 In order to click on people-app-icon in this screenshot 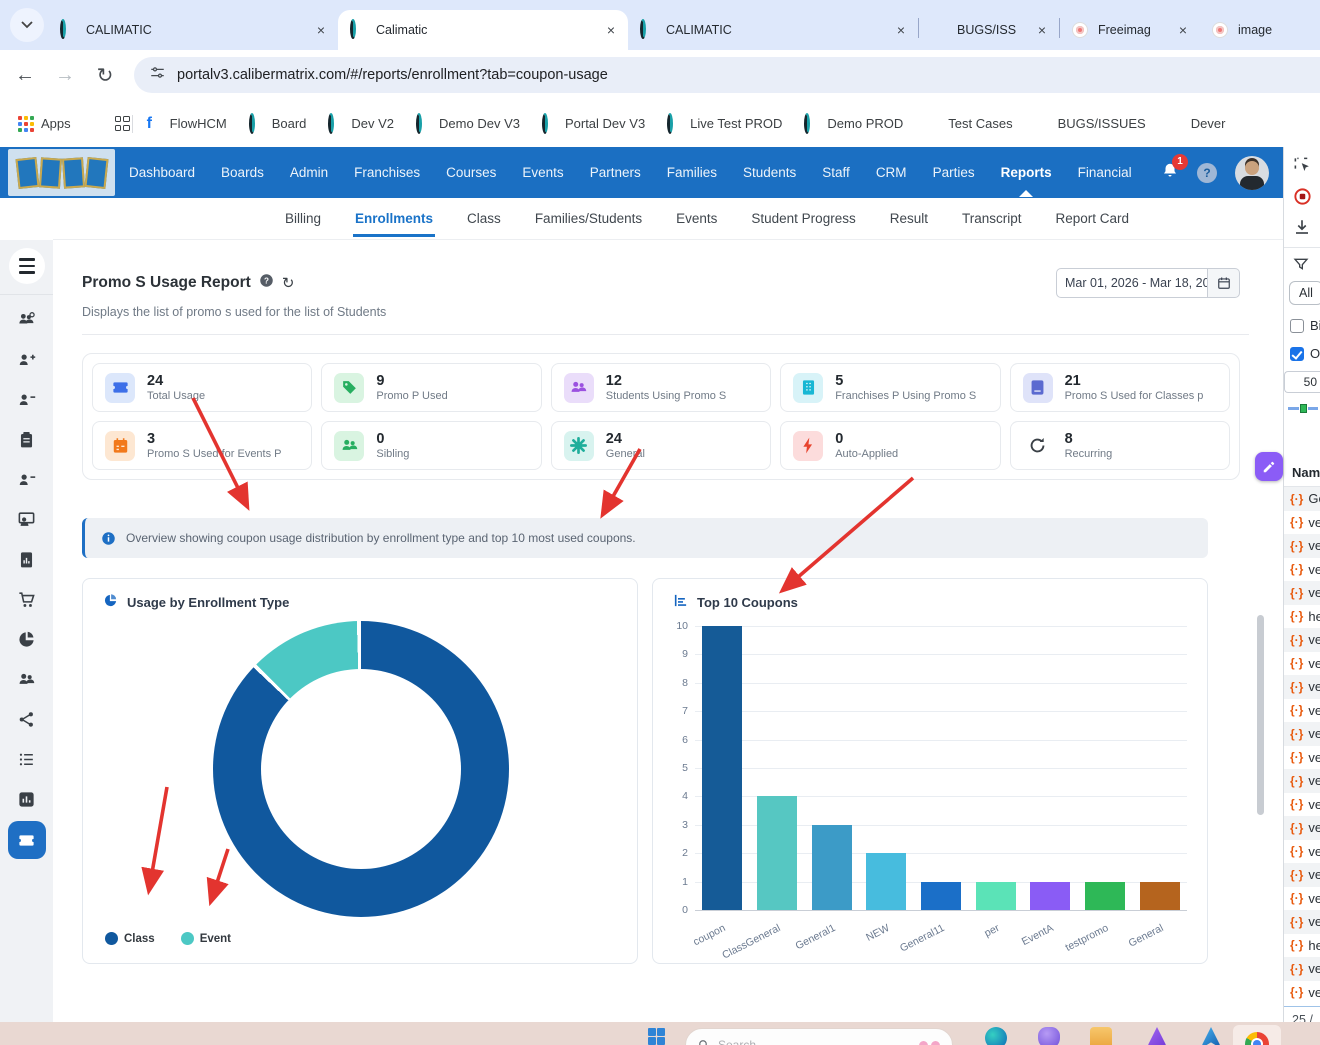, I will do `click(1049, 1036)`.